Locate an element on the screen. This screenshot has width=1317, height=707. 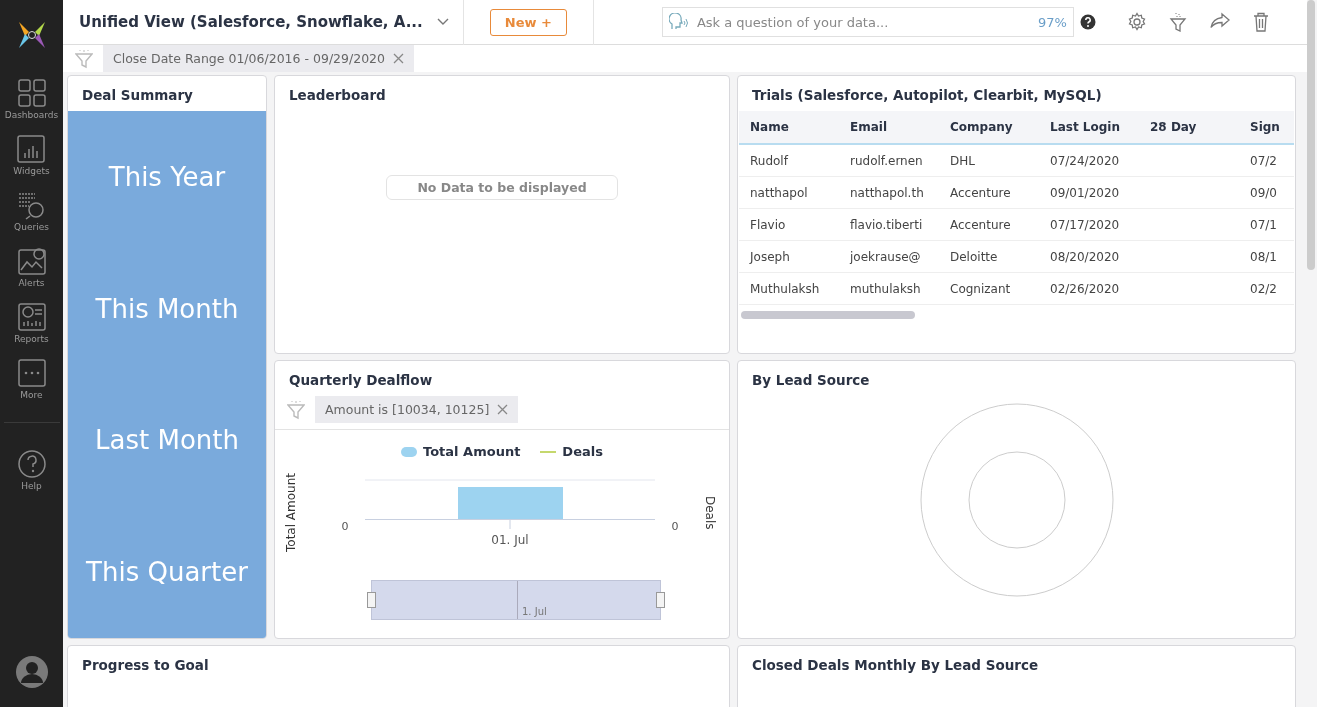
table-cell-text: 08/1 is located at coordinates (1263, 256).